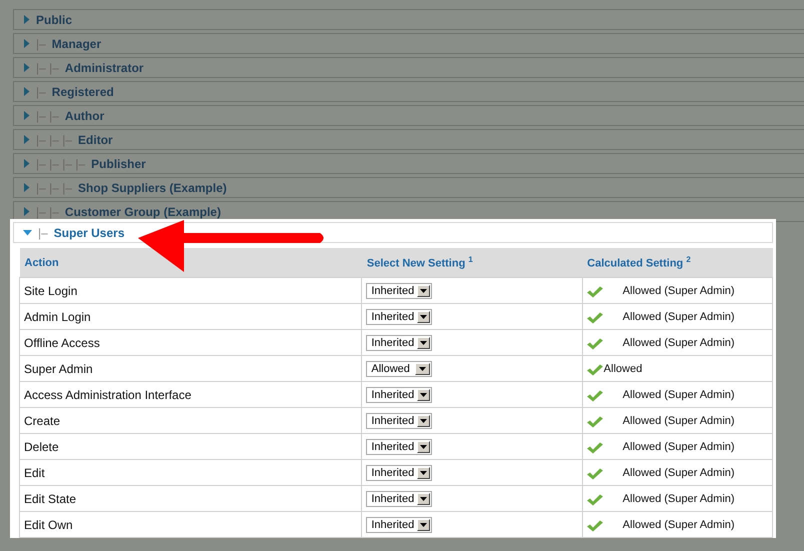 The width and height of the screenshot is (804, 551). What do you see at coordinates (191, 317) in the screenshot?
I see `action-cell: Admin Login` at bounding box center [191, 317].